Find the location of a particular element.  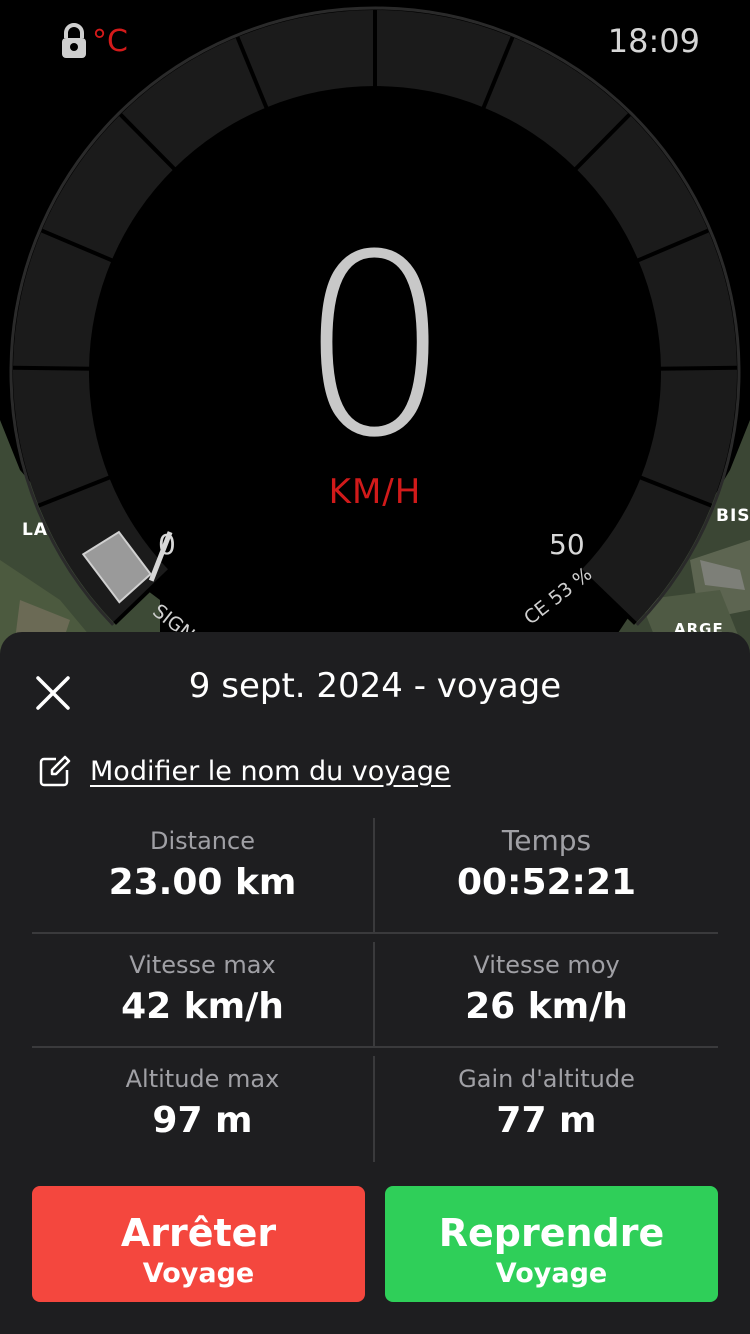

time-label: Temps is located at coordinates (546, 840).